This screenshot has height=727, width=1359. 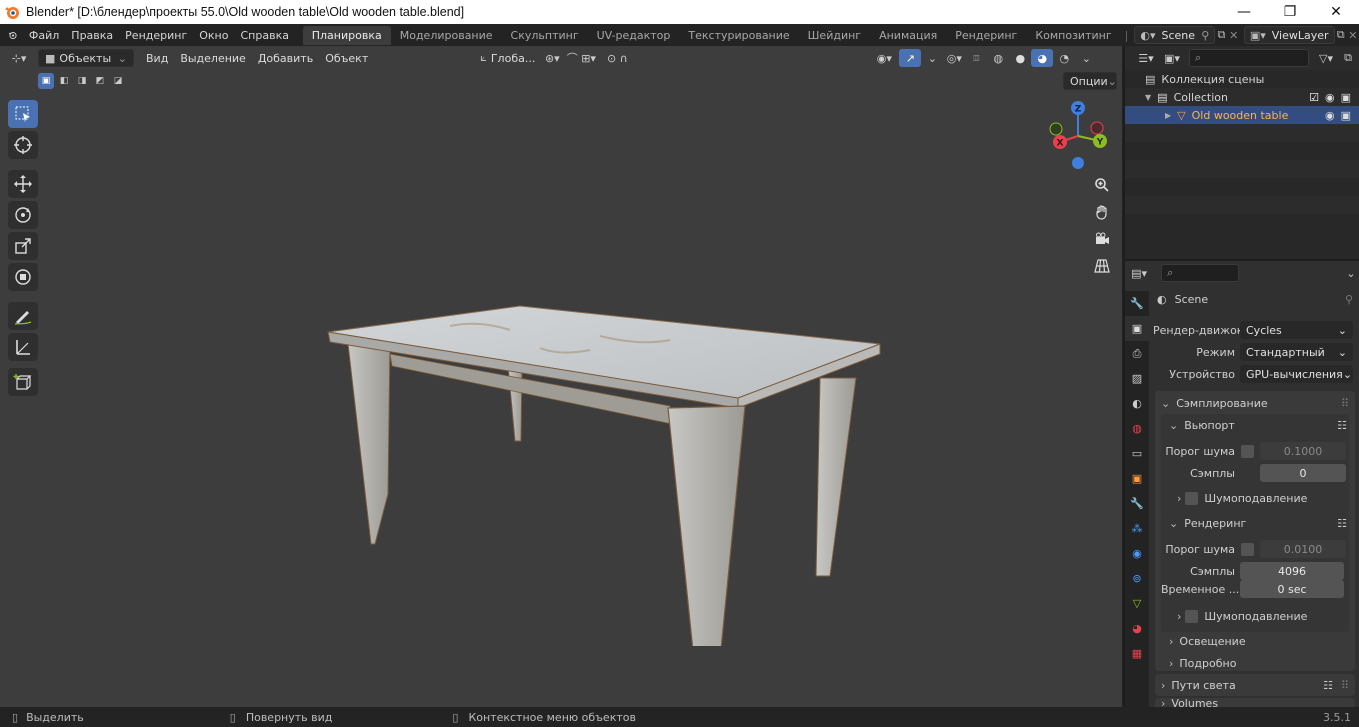 I want to click on tab-animation: Анимация, so click(x=908, y=35).